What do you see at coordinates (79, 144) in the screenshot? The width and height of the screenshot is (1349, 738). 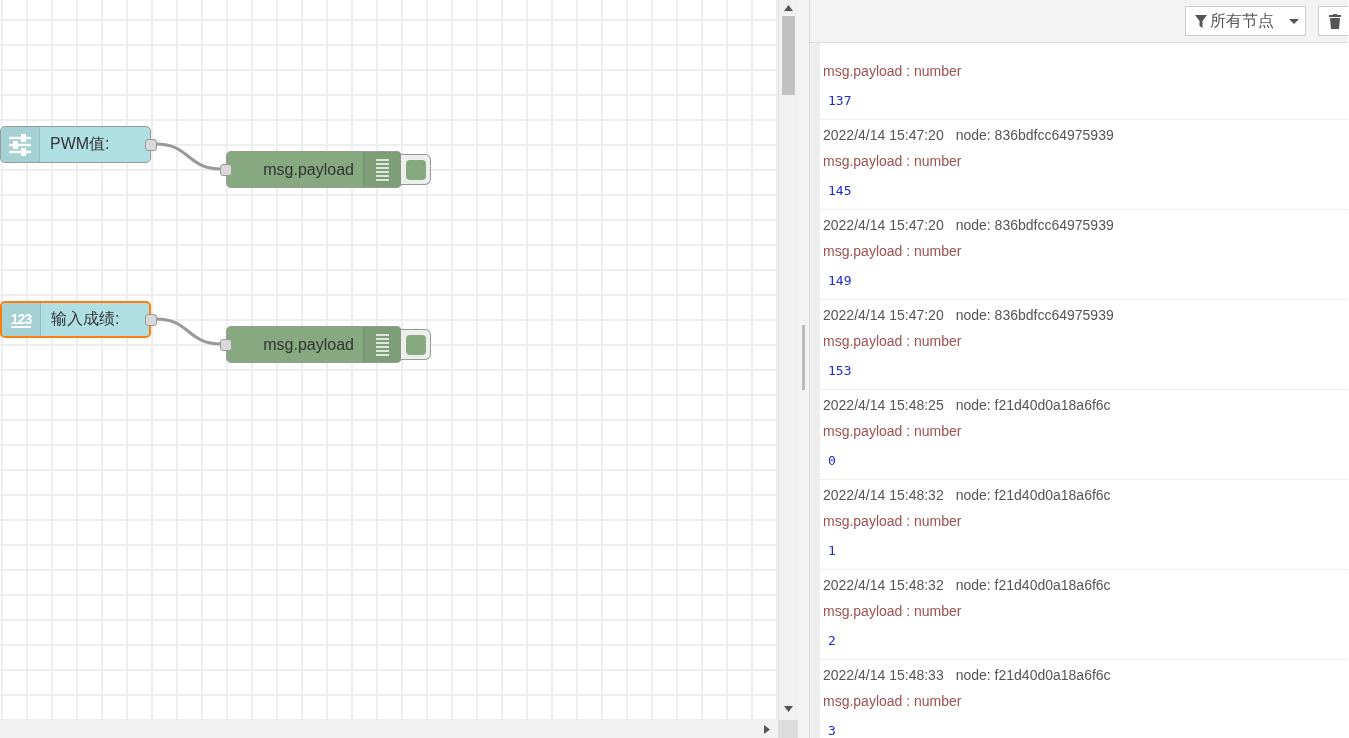 I see `node-label: PWM值:` at bounding box center [79, 144].